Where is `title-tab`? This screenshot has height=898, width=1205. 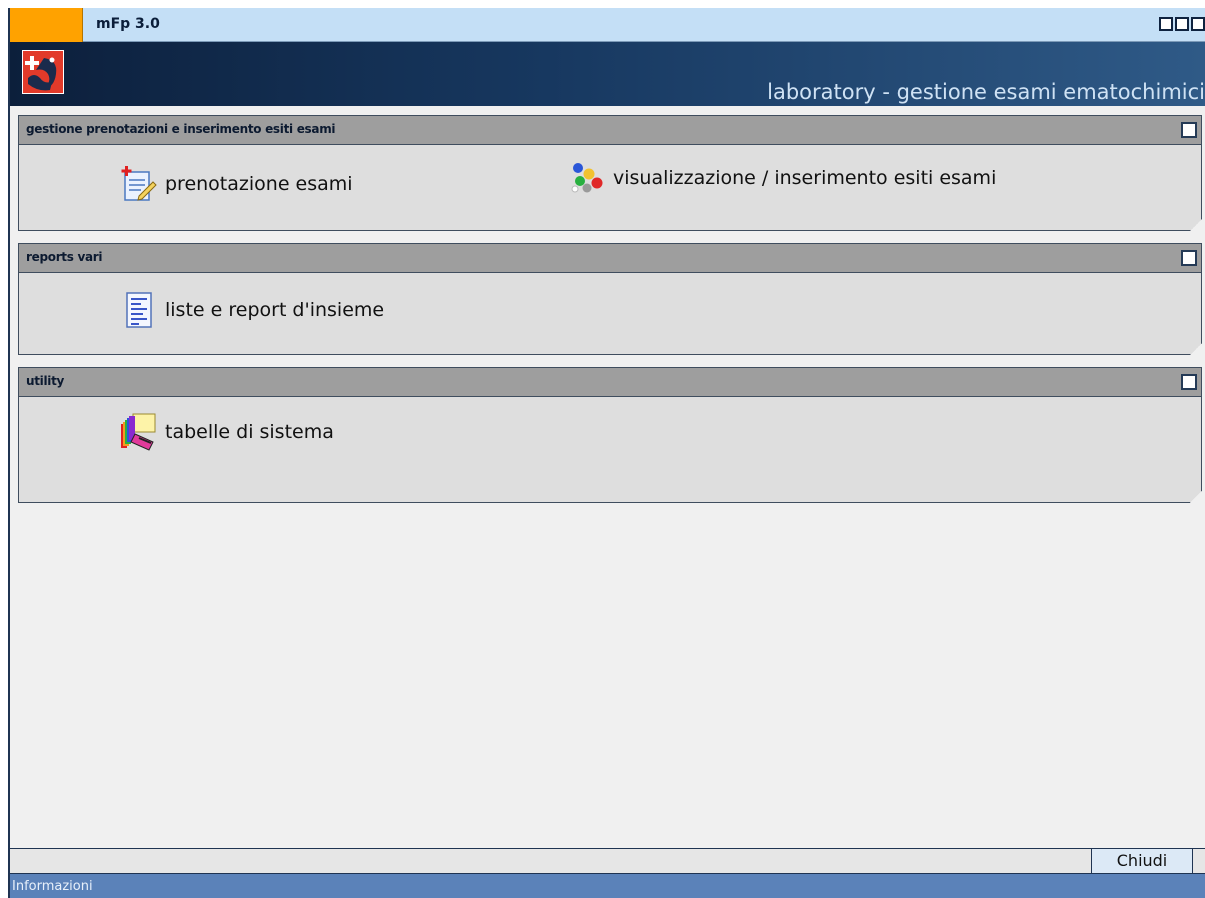 title-tab is located at coordinates (46, 25).